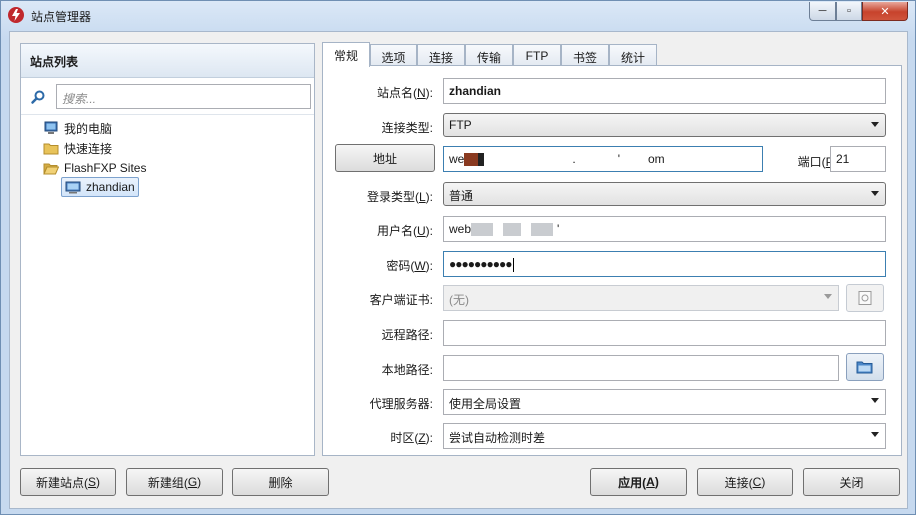  What do you see at coordinates (68, 482) in the screenshot?
I see `new-site-button: 新建站点(S)` at bounding box center [68, 482].